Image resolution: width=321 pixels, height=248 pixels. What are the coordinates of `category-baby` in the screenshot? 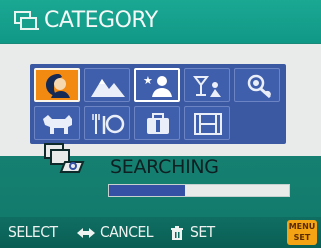 It's located at (257, 85).